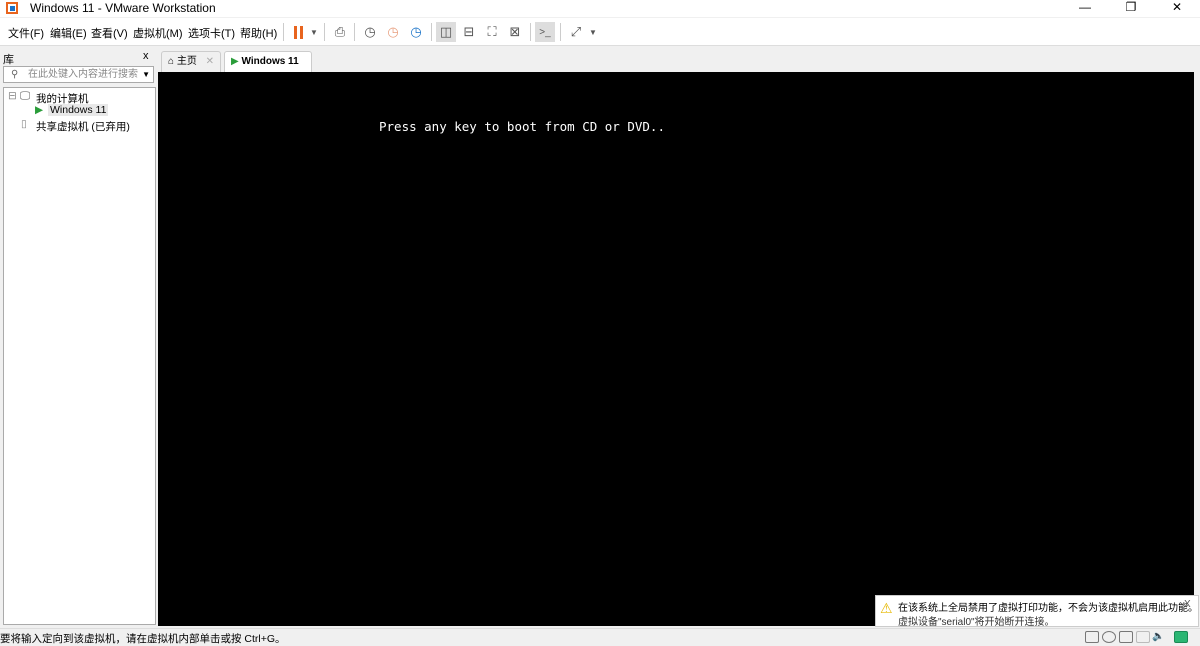  Describe the element at coordinates (522, 126) in the screenshot. I see `boot-message: Press any key to boot from CD or DVD..` at that location.